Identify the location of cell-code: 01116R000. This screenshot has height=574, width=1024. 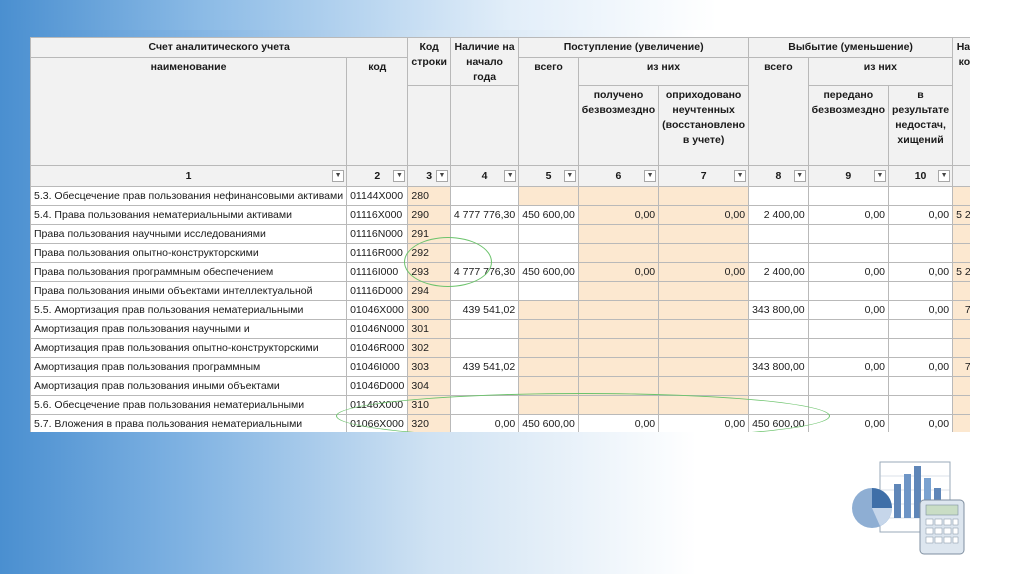
(377, 253).